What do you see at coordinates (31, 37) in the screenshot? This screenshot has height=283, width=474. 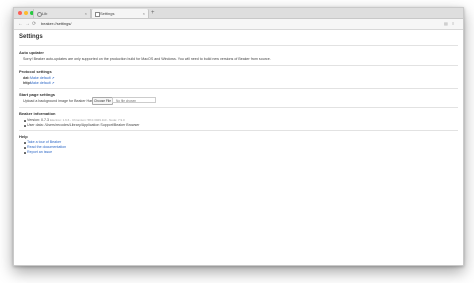 I see `page-title: Settings` at bounding box center [31, 37].